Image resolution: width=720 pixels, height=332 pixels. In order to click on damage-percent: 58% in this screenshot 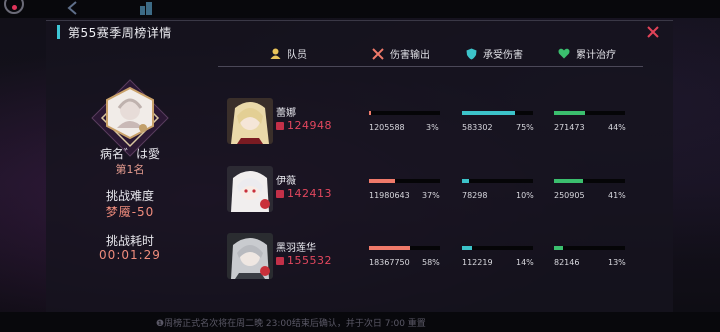, I will do `click(431, 262)`.